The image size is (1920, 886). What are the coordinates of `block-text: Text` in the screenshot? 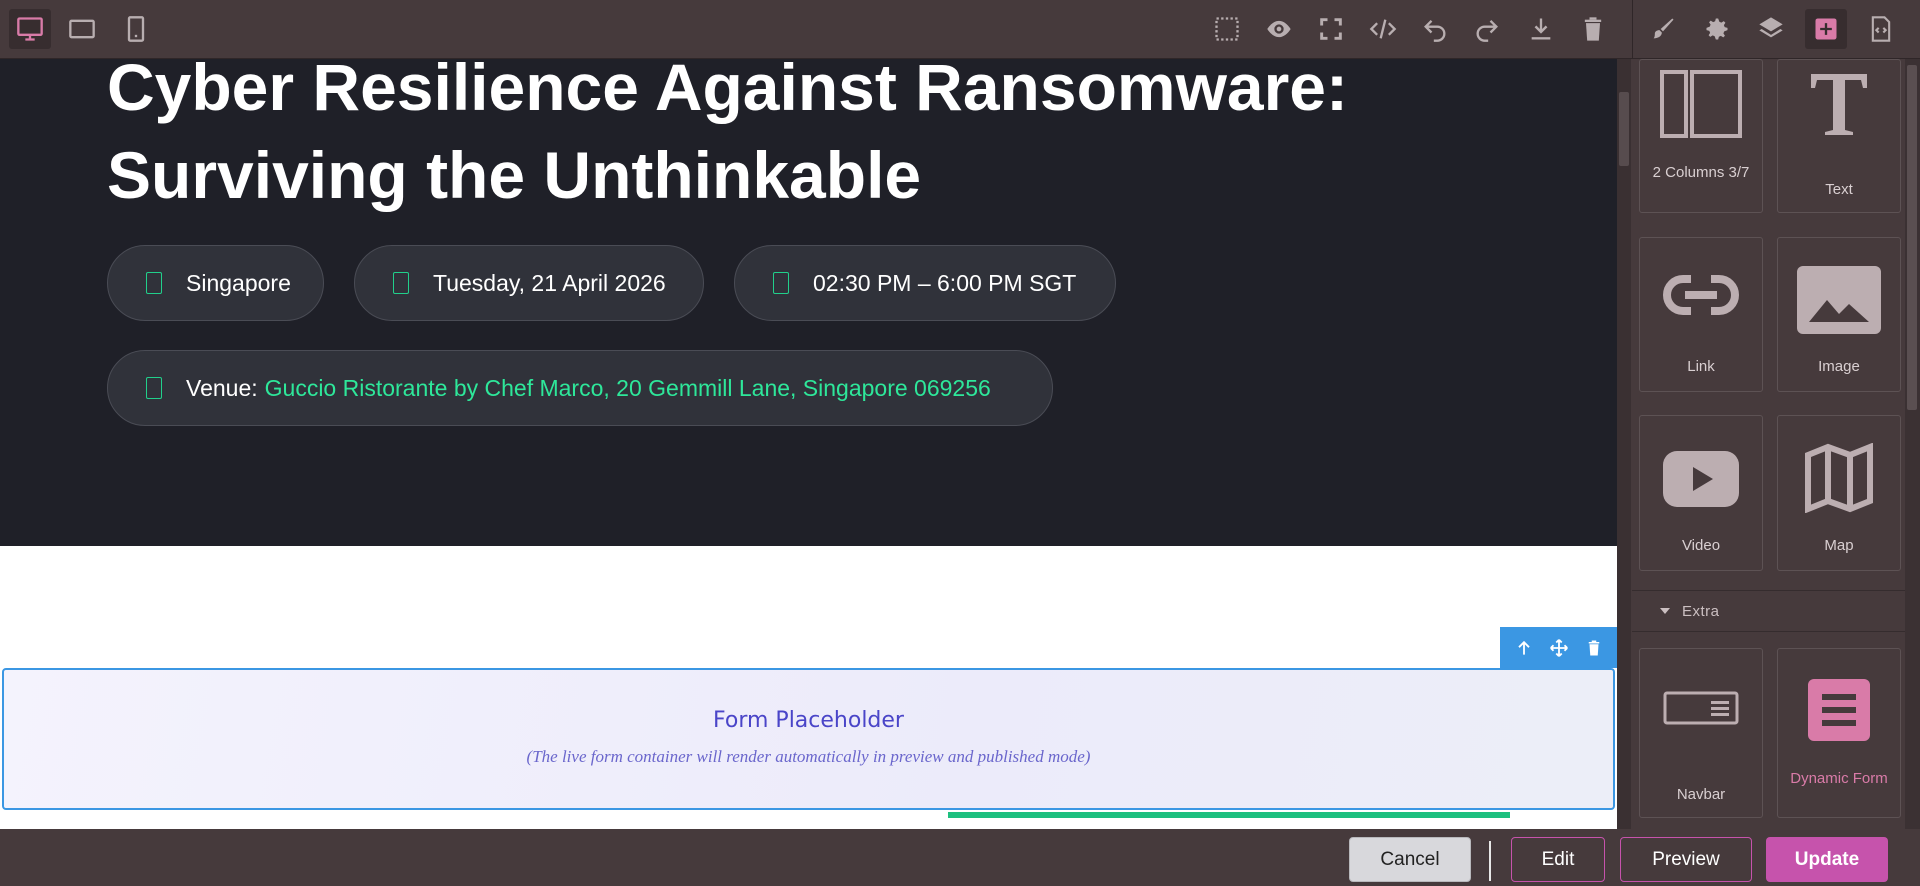 It's located at (1839, 136).